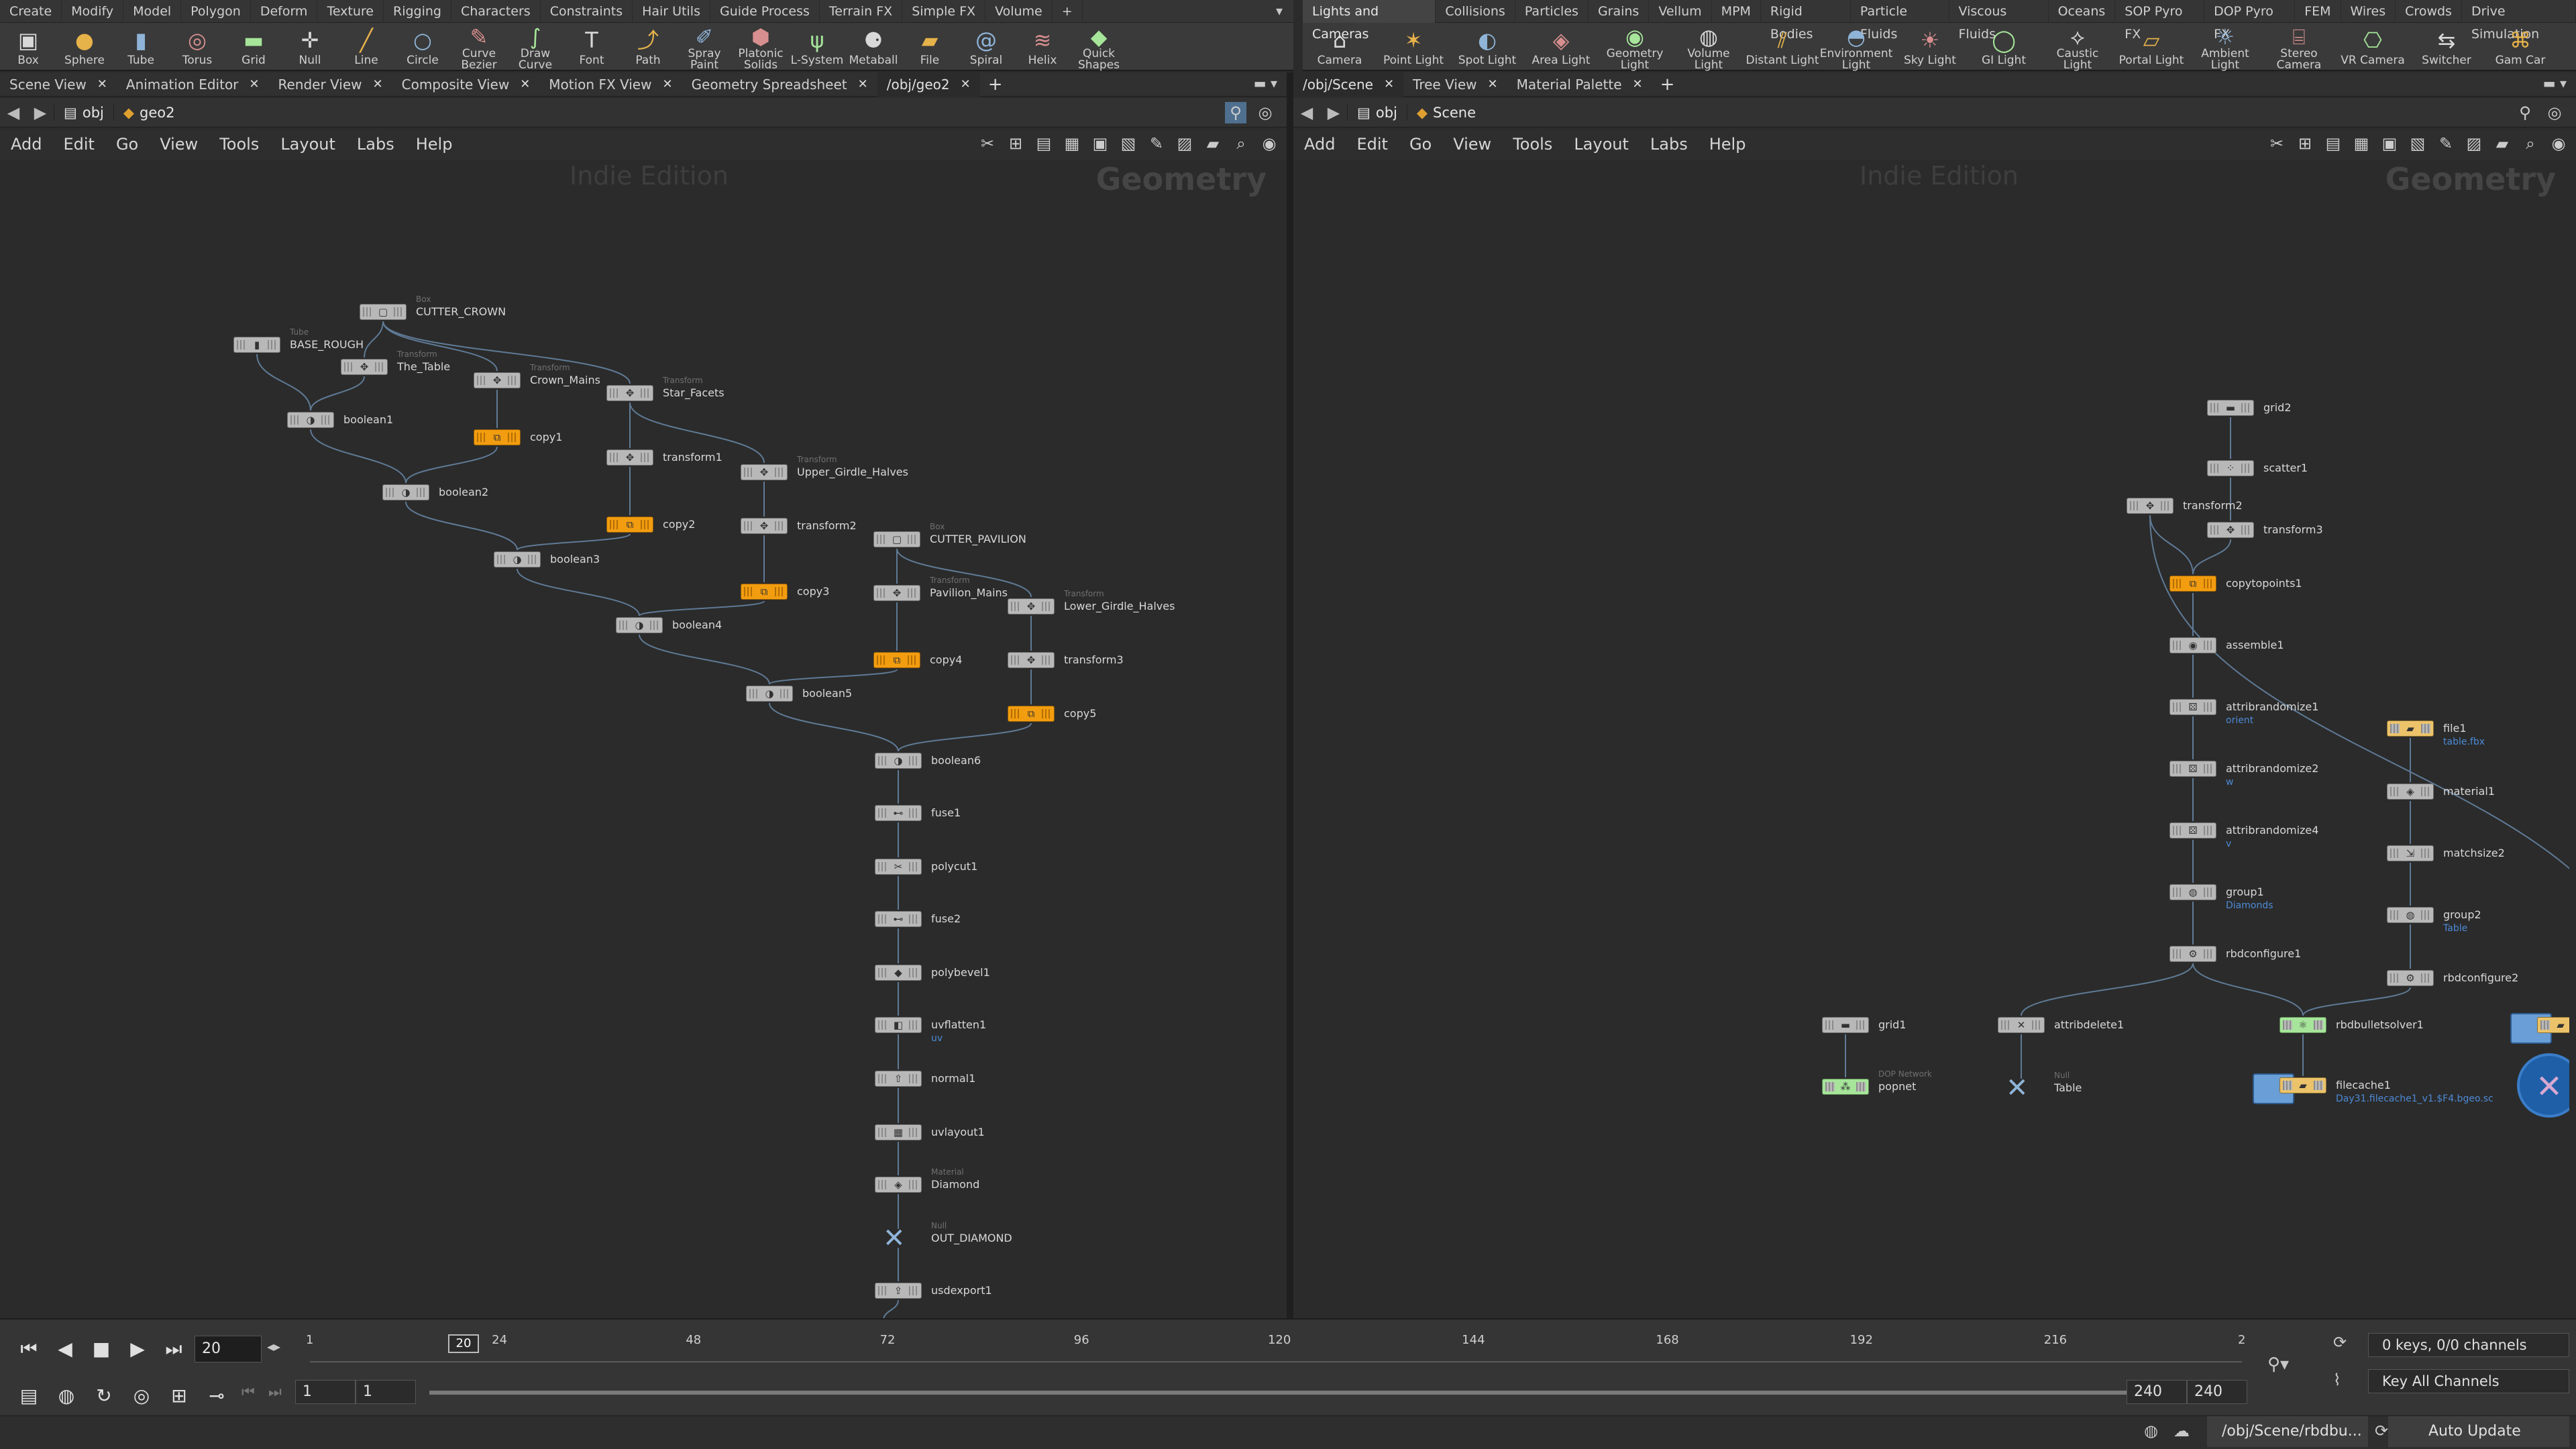 The height and width of the screenshot is (1449, 2576). Describe the element at coordinates (2151, 47) in the screenshot. I see `tool-portal-light: ▱ Portal Light` at that location.